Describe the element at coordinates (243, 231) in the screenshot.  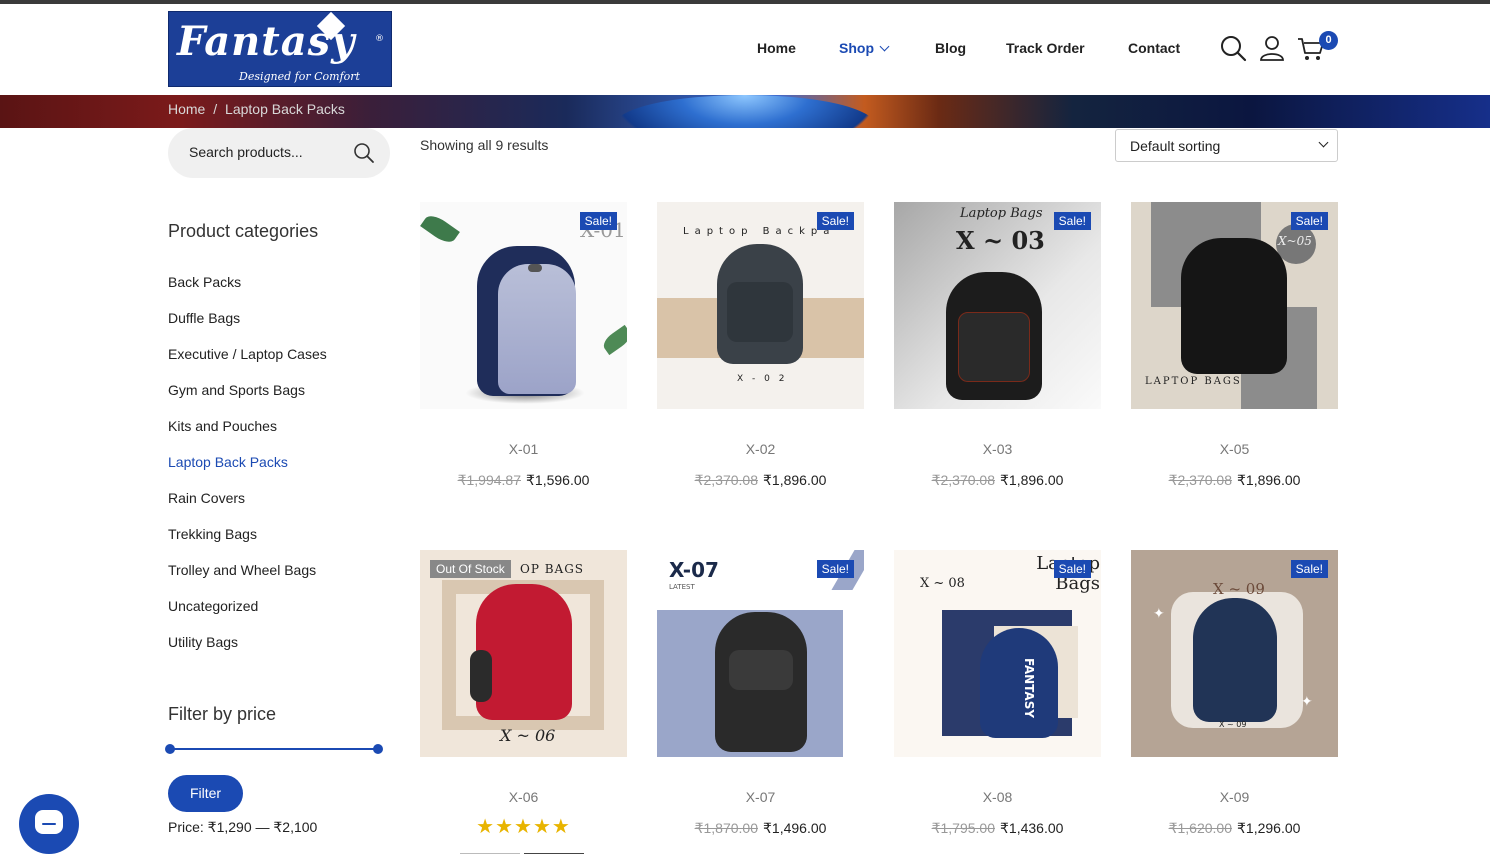
I see `product-categories-title: Product categories` at that location.